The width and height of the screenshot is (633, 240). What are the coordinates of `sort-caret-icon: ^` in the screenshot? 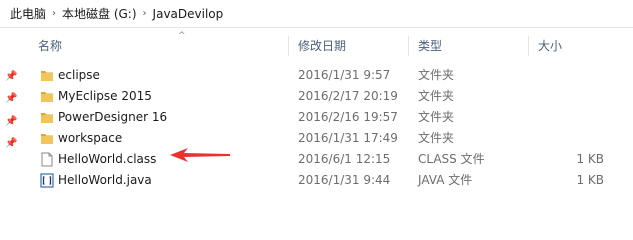 It's located at (182, 36).